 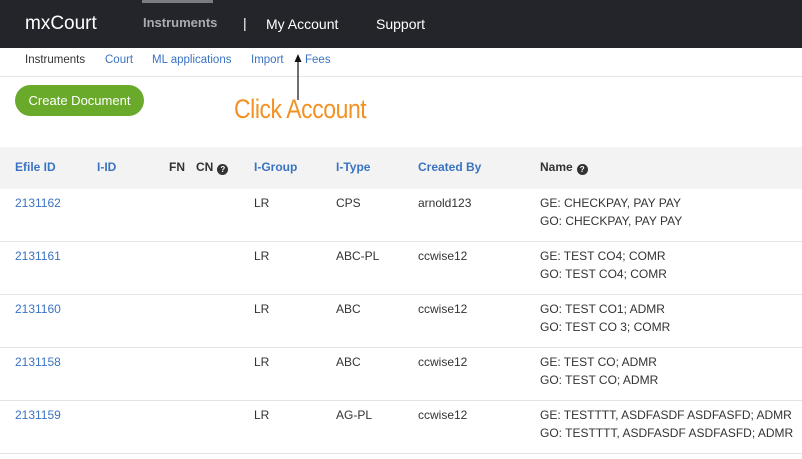 What do you see at coordinates (605, 318) in the screenshot?
I see `cell-name: GO: TEST CO1; ADMR GO: TEST CO 3; COMR` at bounding box center [605, 318].